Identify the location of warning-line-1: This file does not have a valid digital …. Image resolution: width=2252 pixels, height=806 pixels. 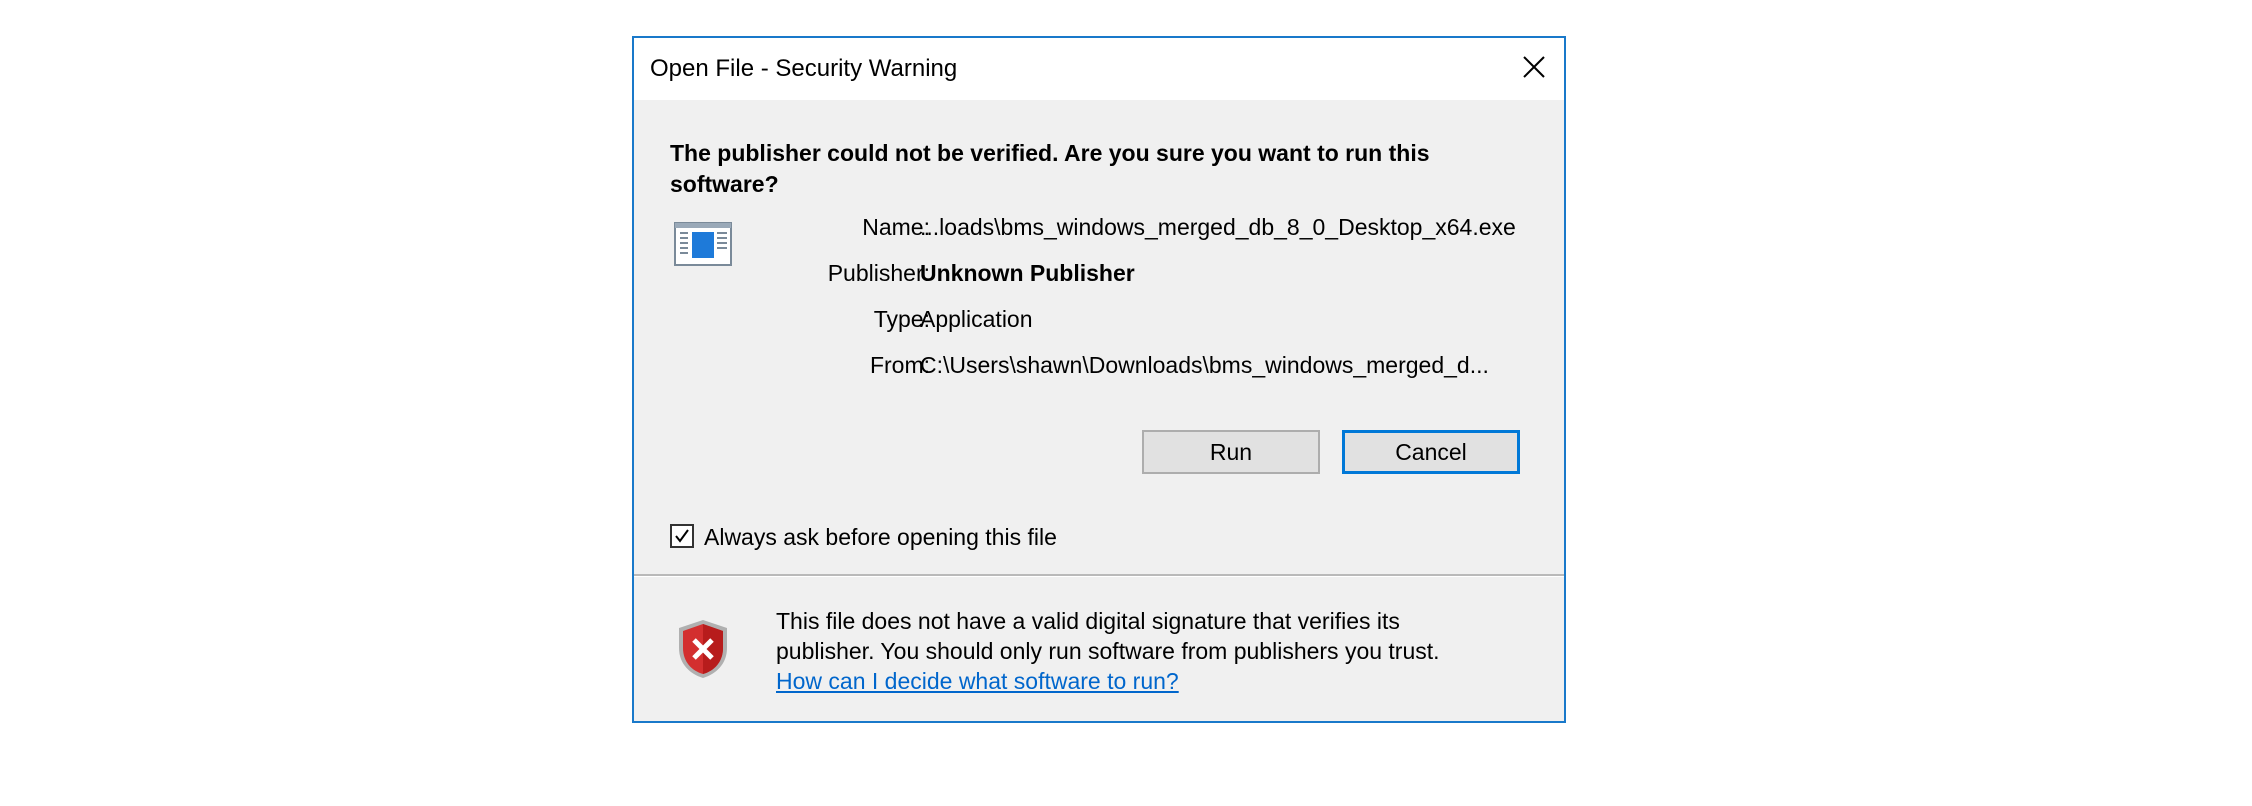
(1088, 621).